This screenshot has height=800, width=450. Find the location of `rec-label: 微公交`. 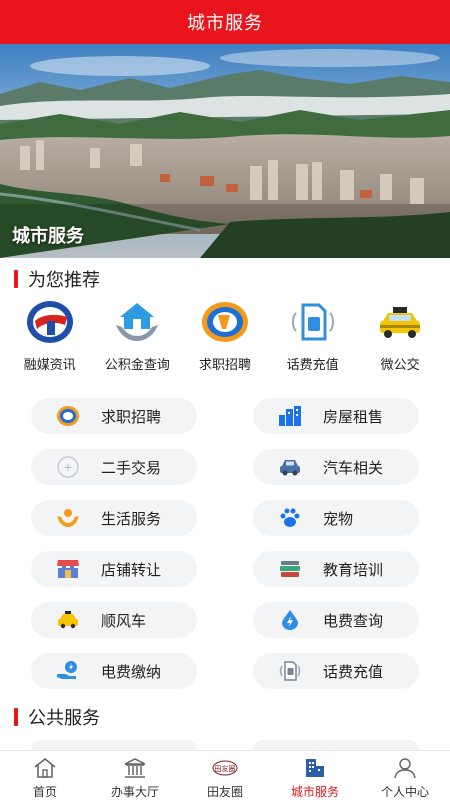

rec-label: 微公交 is located at coordinates (400, 364).